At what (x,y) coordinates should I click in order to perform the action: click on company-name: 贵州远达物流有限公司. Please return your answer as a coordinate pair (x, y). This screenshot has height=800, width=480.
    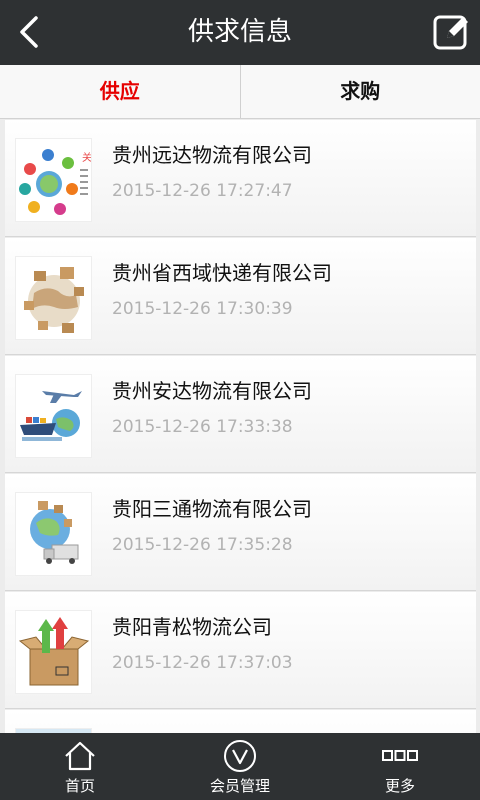
    Looking at the image, I should click on (212, 155).